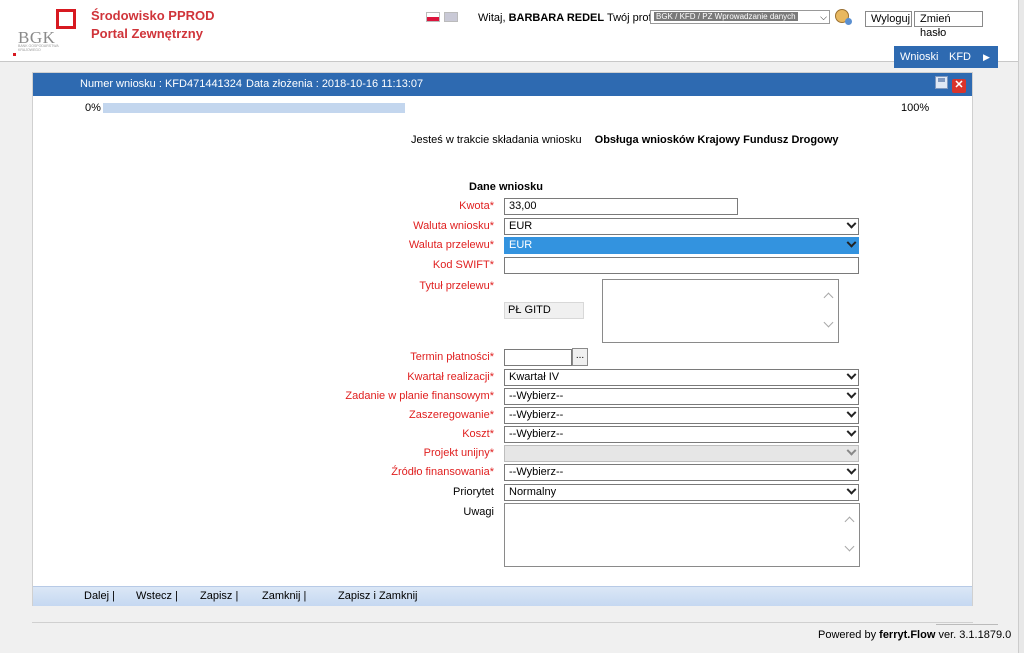  What do you see at coordinates (147, 33) in the screenshot?
I see `portal-name-line2: Portal Zewnętrzny` at bounding box center [147, 33].